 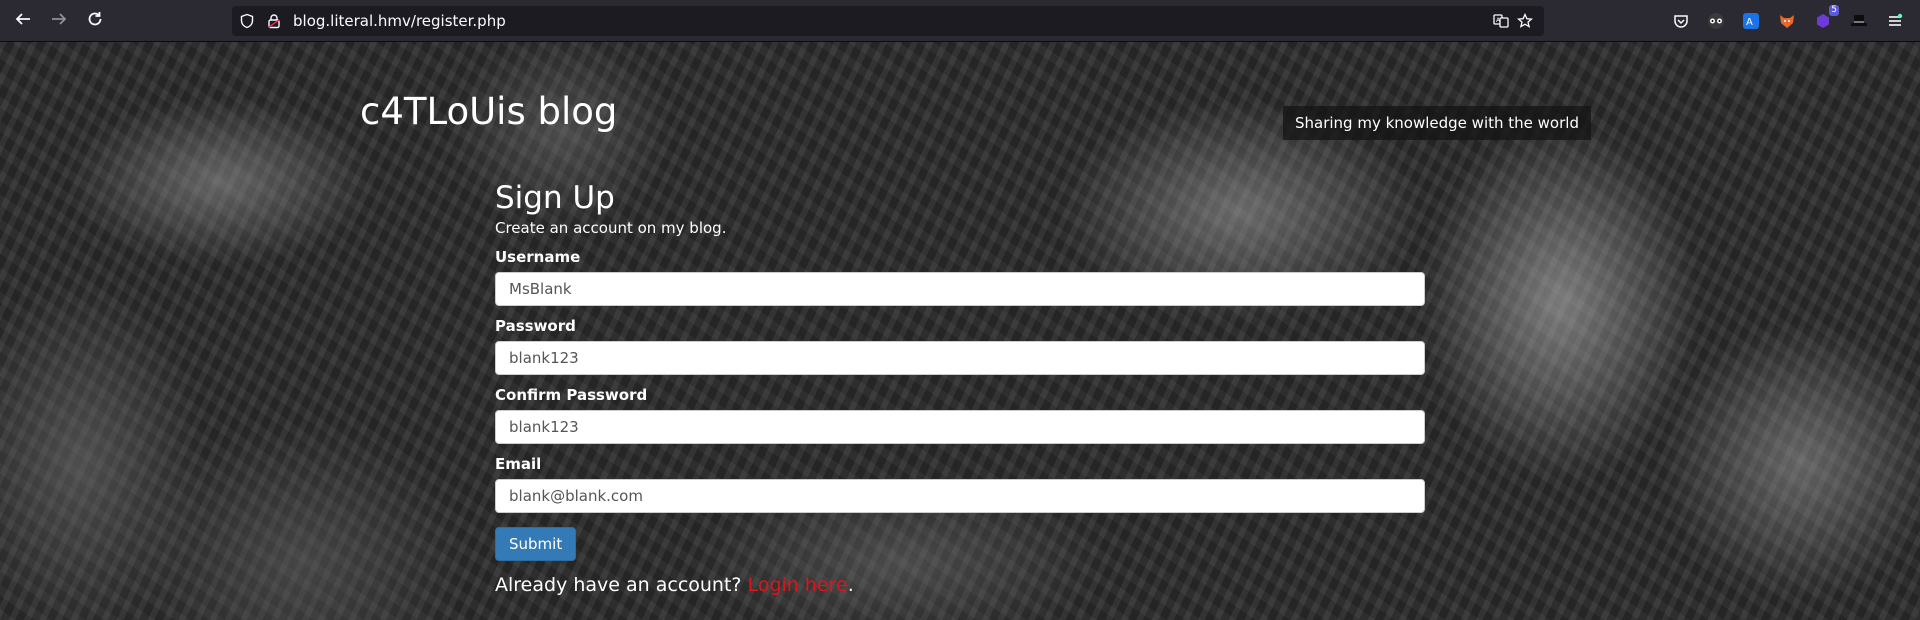 What do you see at coordinates (960, 289) in the screenshot?
I see `username-input: MsBlank` at bounding box center [960, 289].